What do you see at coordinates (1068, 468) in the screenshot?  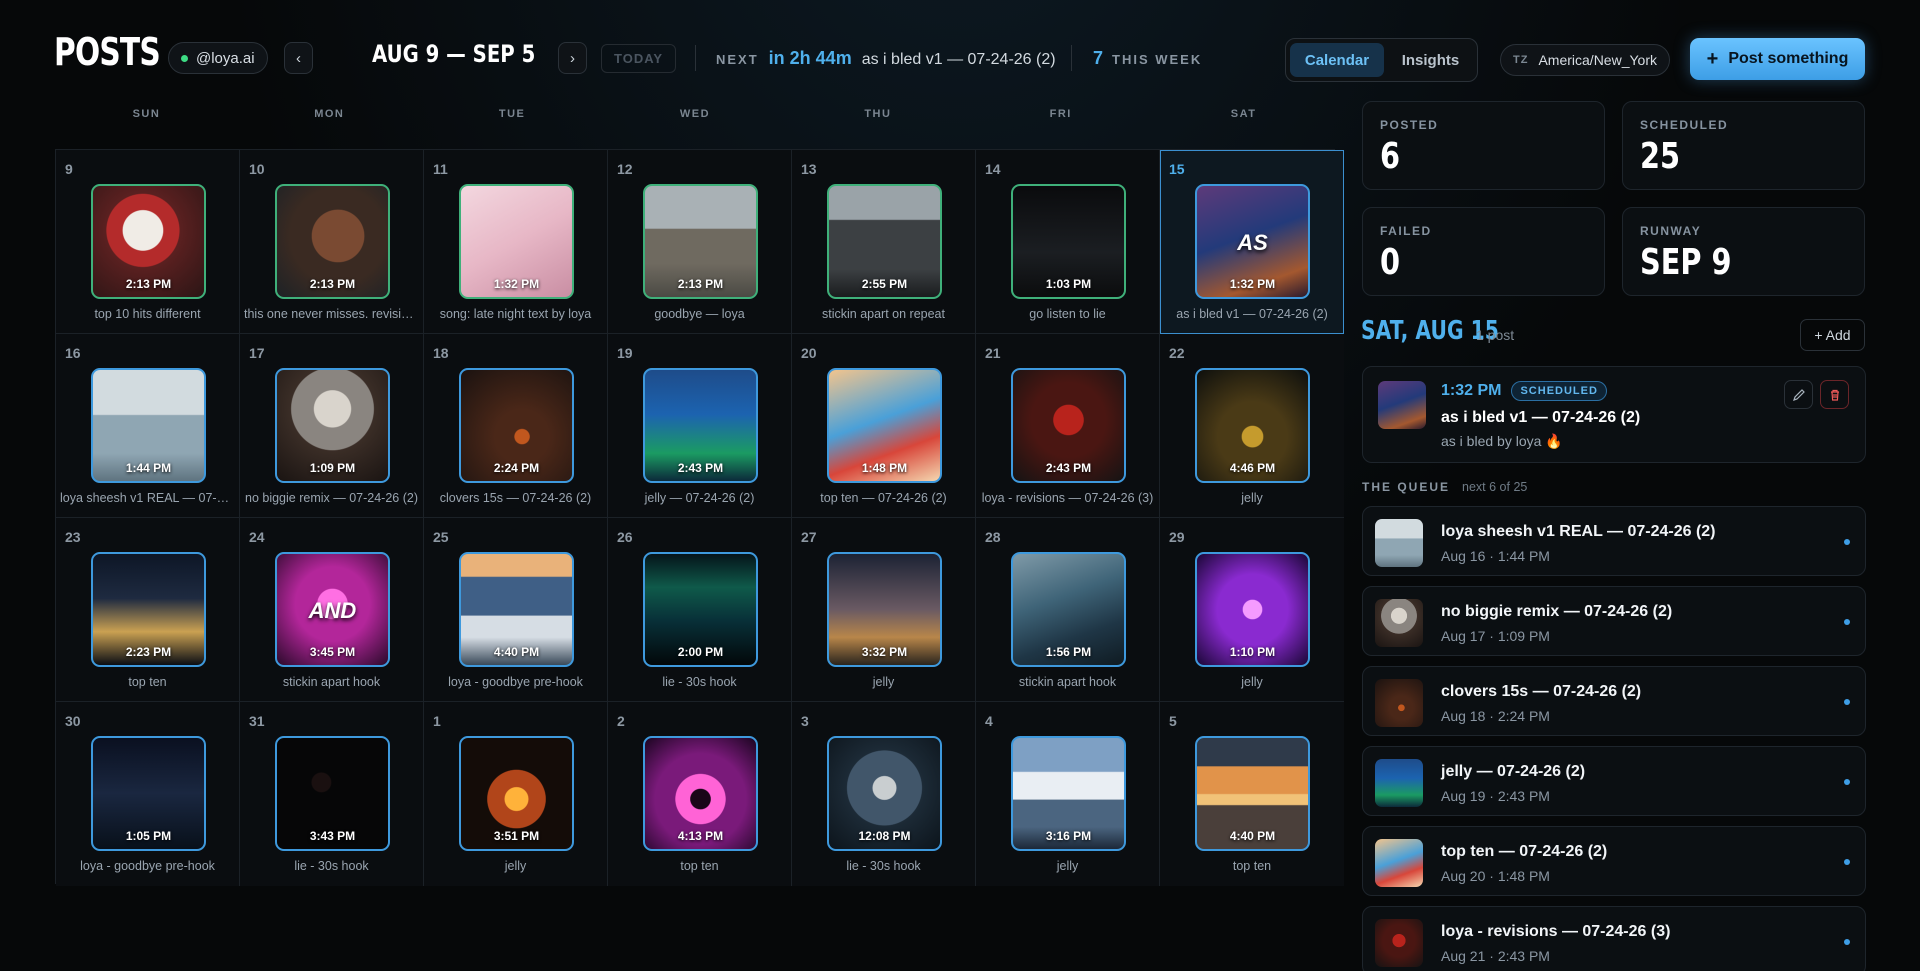 I see `post-time: 2:43 PM` at bounding box center [1068, 468].